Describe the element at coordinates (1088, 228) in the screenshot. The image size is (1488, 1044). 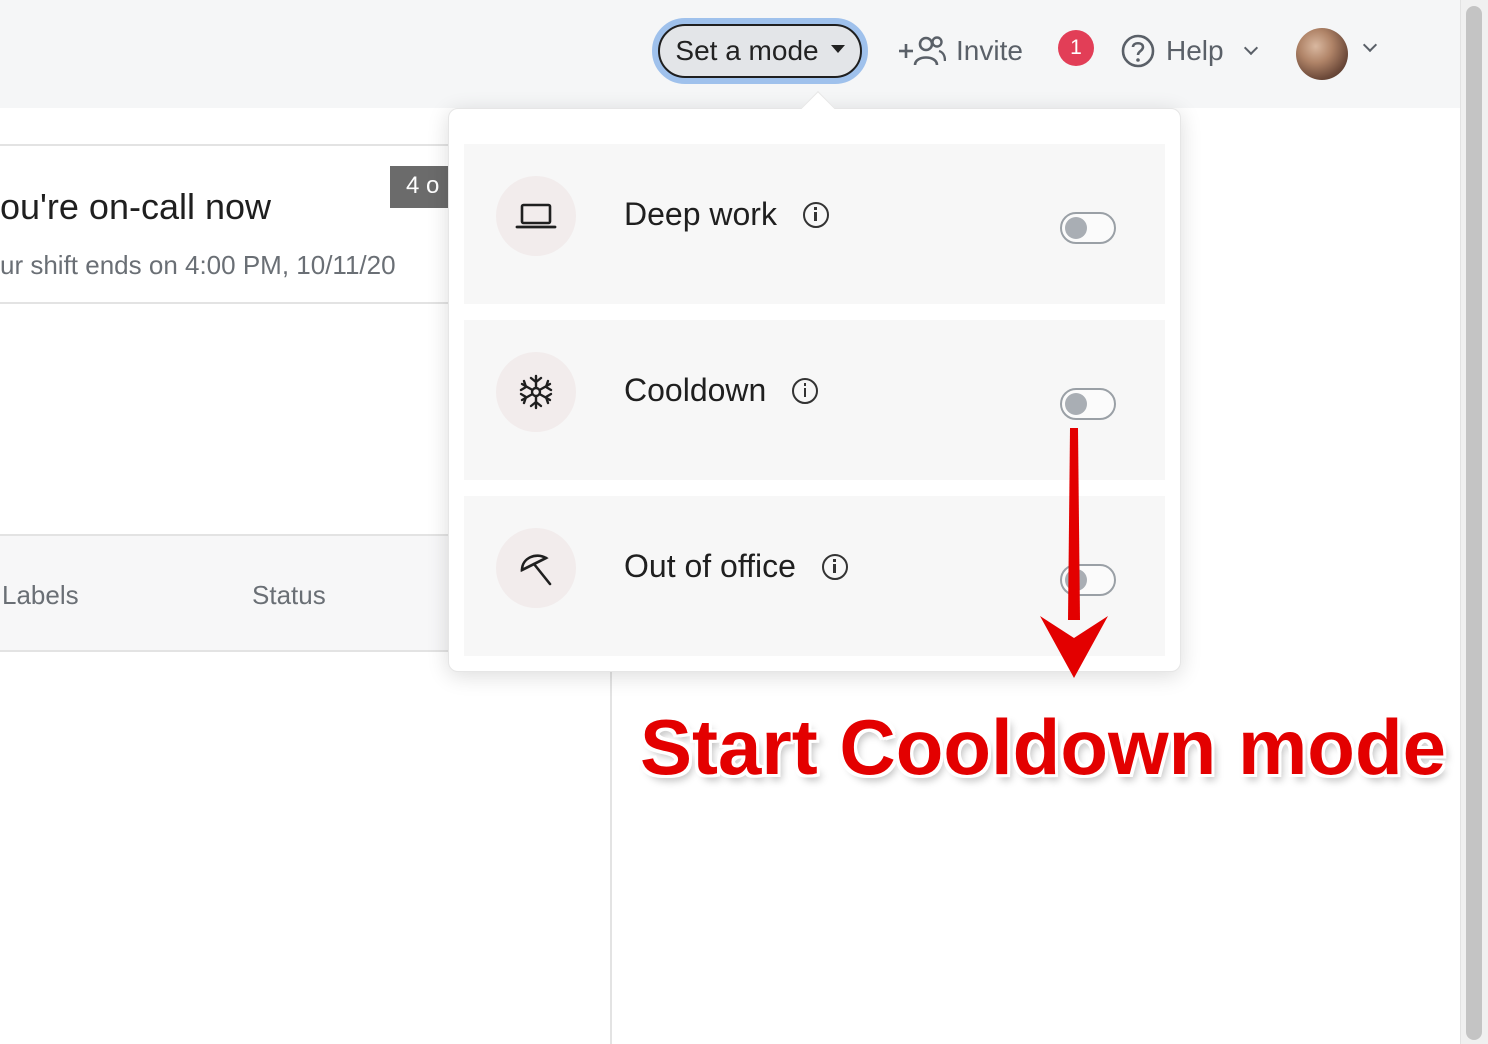
I see `deep-work-toggle` at that location.